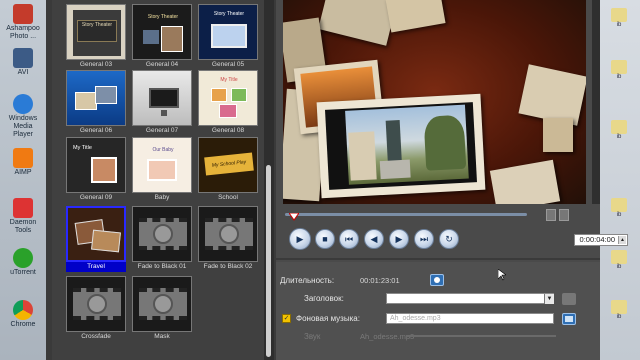 The width and height of the screenshot is (640, 360). I want to click on desktop-icon-right-1: ib, so click(619, 20).